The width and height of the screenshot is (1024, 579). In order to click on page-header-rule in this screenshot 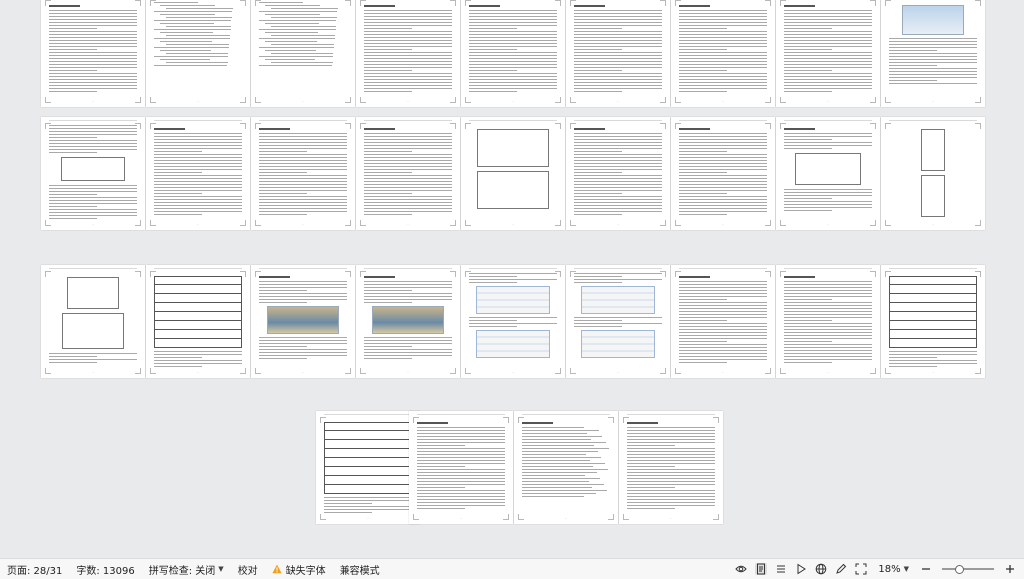, I will do `click(933, 120)`.